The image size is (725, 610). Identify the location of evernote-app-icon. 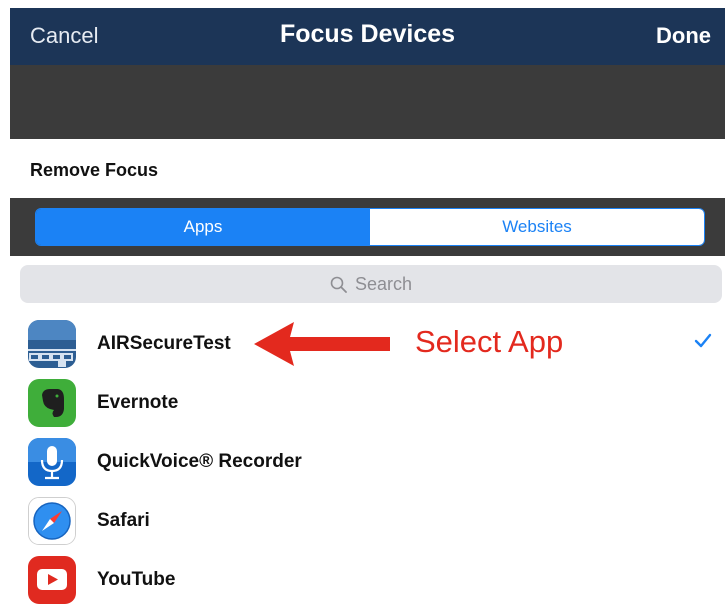
(52, 403).